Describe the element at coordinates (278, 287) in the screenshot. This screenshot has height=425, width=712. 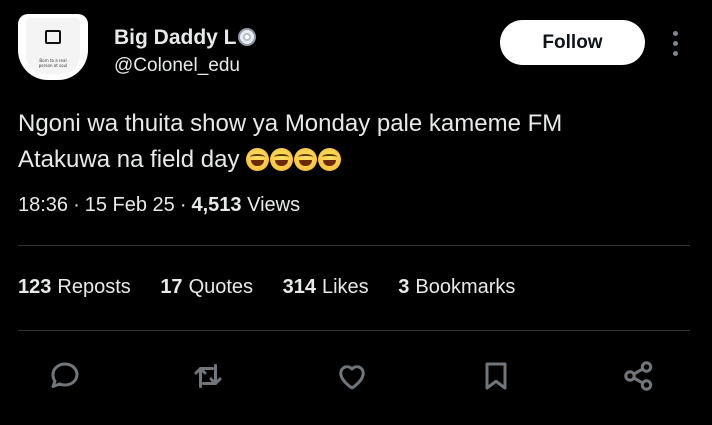
I see `tweet-stats: 123 Reposts 17 Quotes 314 Likes 3 Bookmarks` at that location.